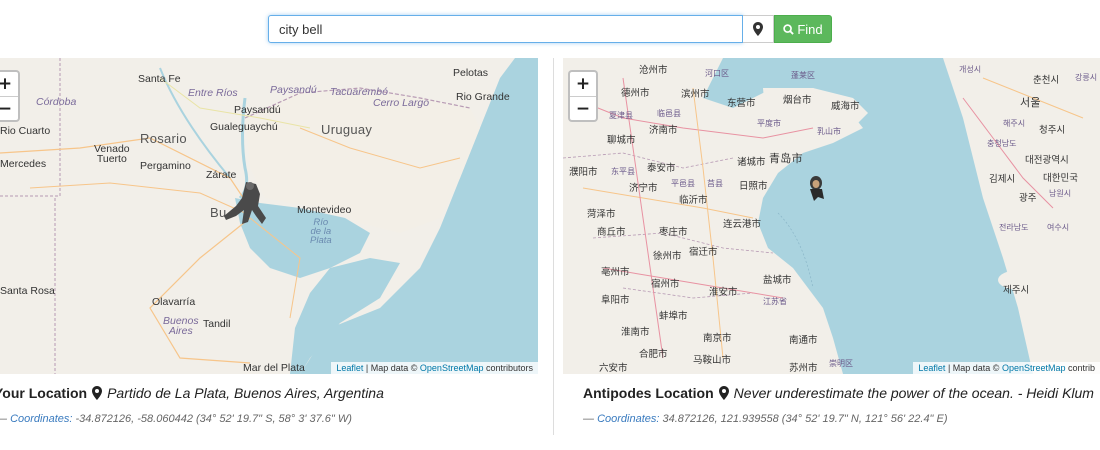 The image size is (1100, 450). What do you see at coordinates (635, 332) in the screenshot?
I see `label-huainan: 淮南市` at bounding box center [635, 332].